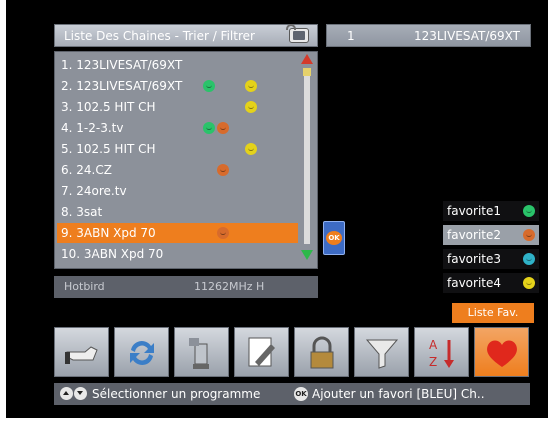 This screenshot has width=559, height=423. What do you see at coordinates (177, 170) in the screenshot?
I see `channel-row: 6. 24.CZ` at bounding box center [177, 170].